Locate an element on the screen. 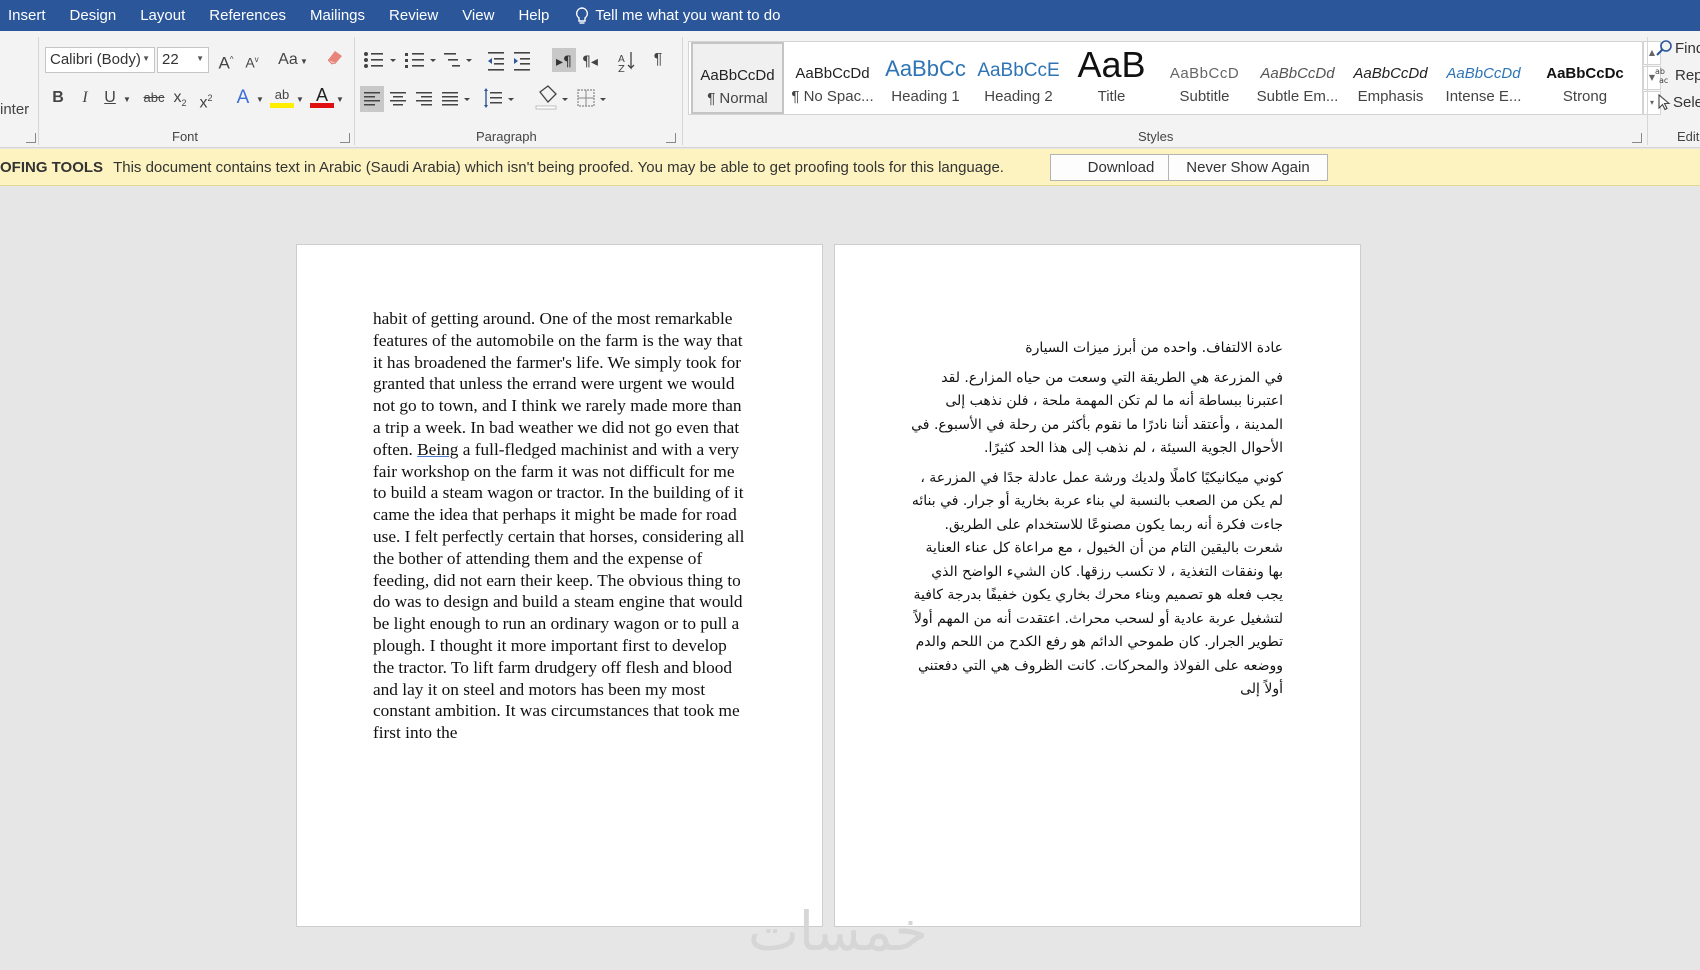 The height and width of the screenshot is (970, 1700). never-show-again-button: Never Show Again is located at coordinates (1248, 167).